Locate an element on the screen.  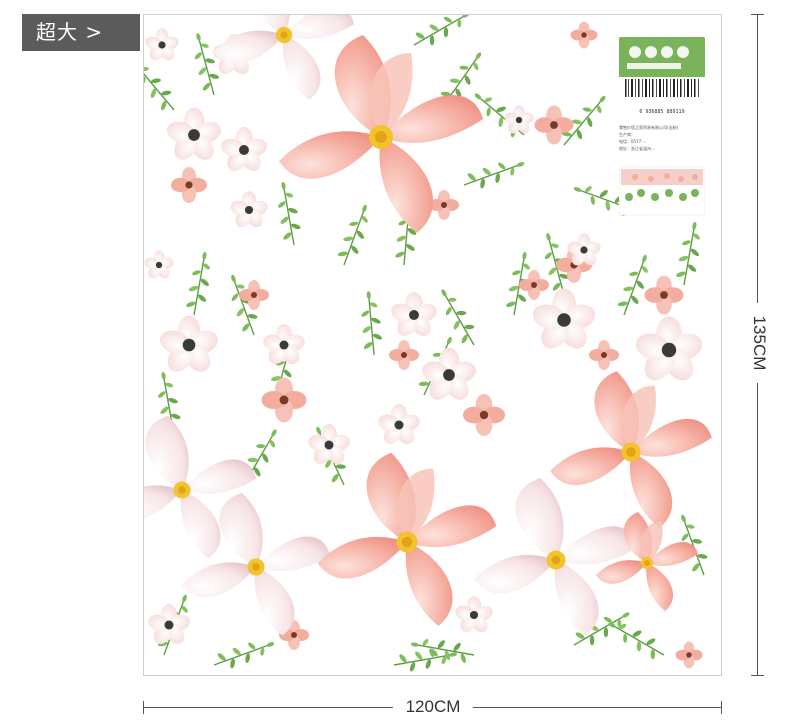
width-label: 120CM is located at coordinates (433, 707).